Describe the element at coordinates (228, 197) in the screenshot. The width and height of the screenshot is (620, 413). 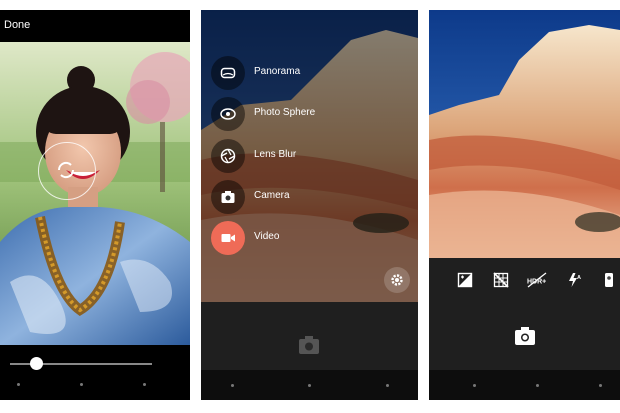
I see `camera-icon` at that location.